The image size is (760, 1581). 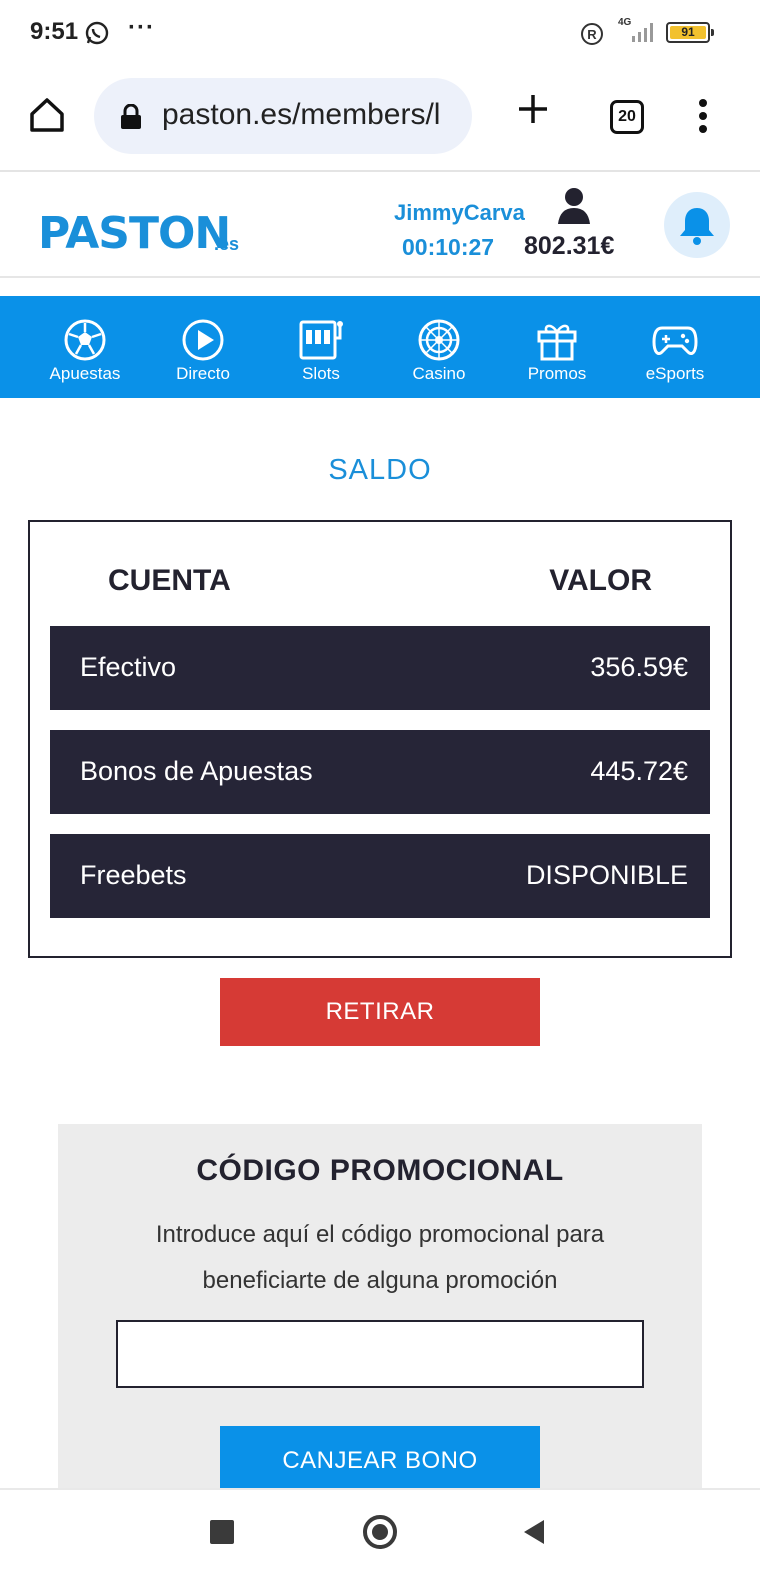 What do you see at coordinates (380, 470) in the screenshot?
I see `page-title: SALDO` at bounding box center [380, 470].